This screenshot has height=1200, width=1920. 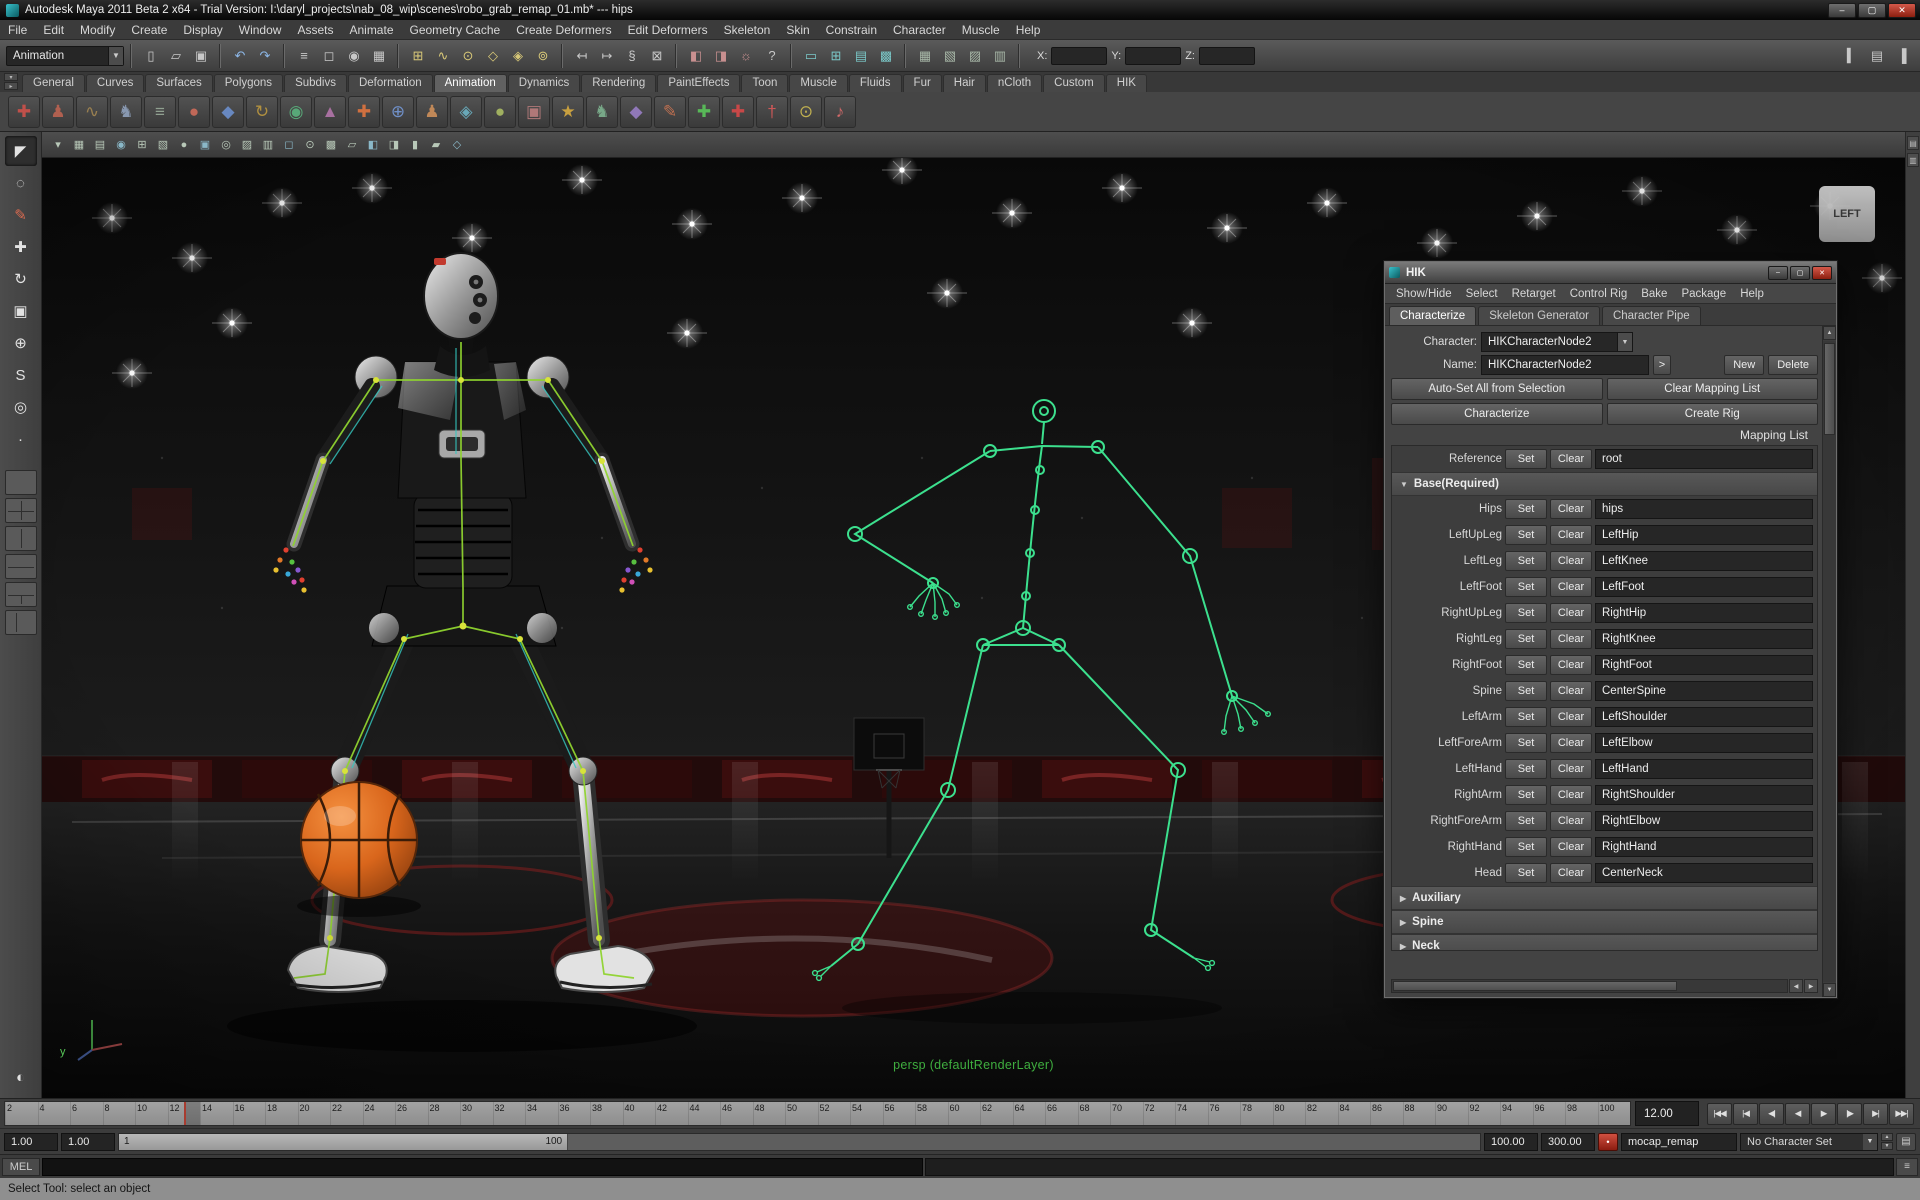 What do you see at coordinates (1704, 509) in the screenshot?
I see `mapping-value-field: hips` at bounding box center [1704, 509].